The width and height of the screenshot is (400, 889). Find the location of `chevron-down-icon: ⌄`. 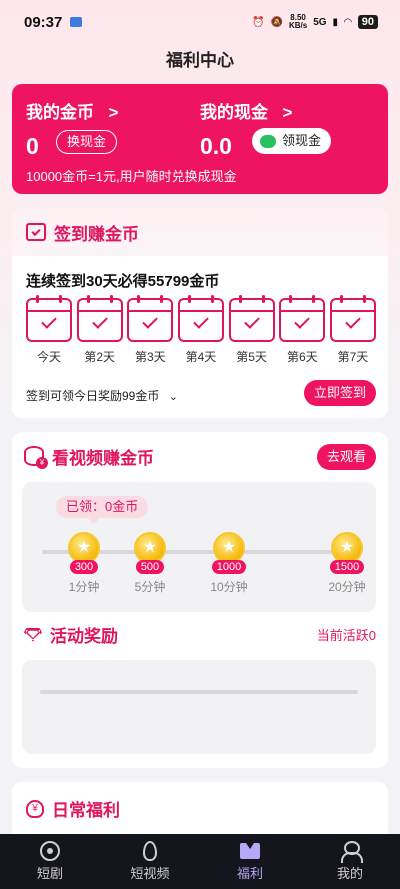

chevron-down-icon: ⌄ is located at coordinates (173, 397).